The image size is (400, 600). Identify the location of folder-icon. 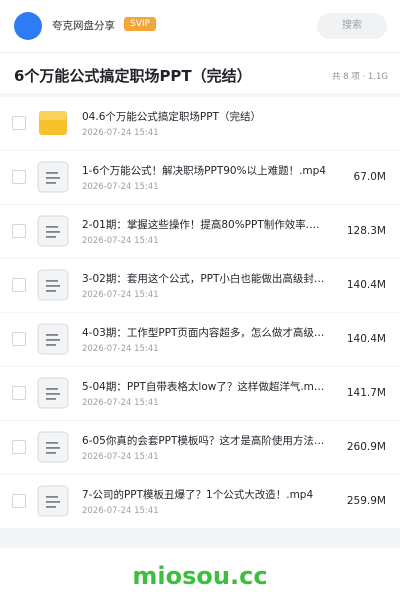
(53, 123).